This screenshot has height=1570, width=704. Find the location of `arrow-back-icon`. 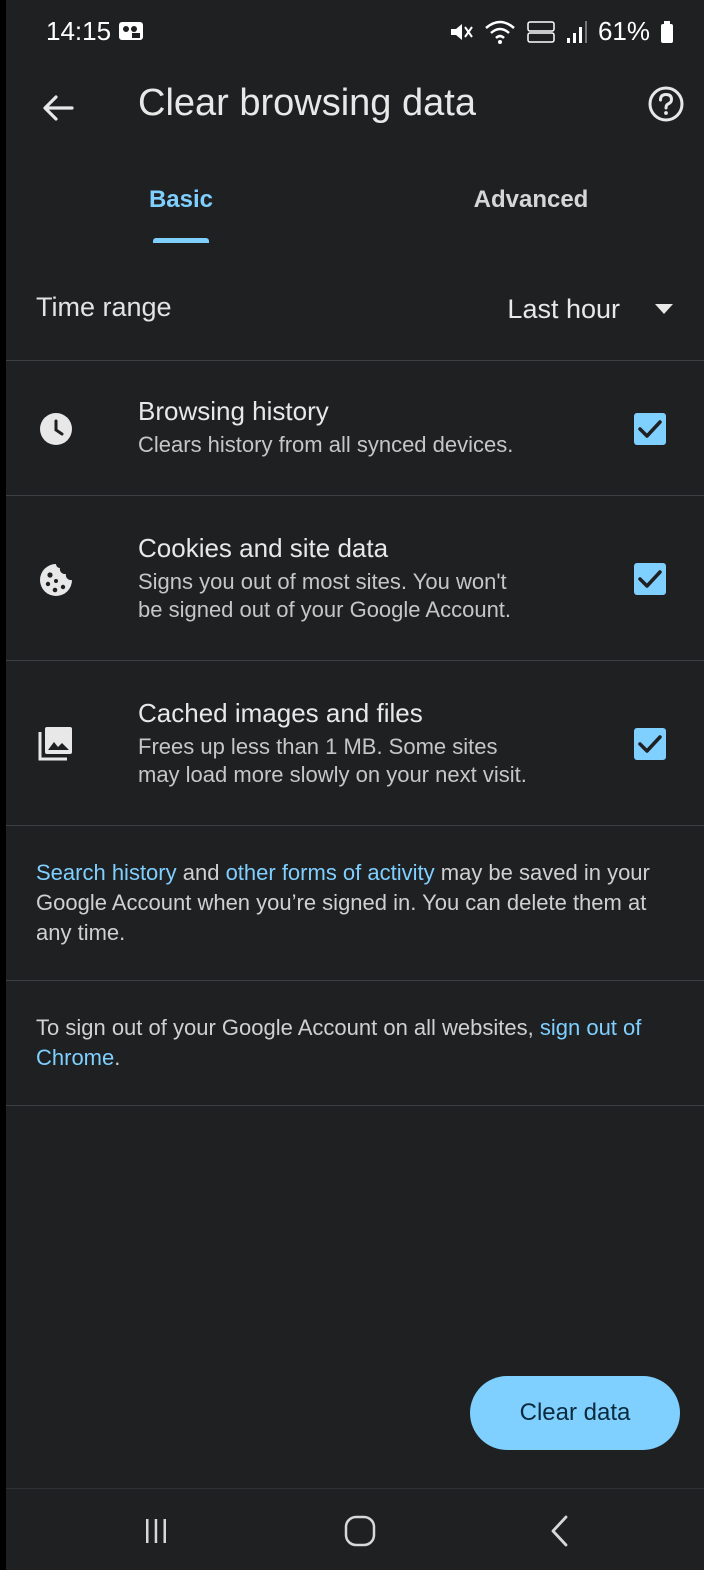

arrow-back-icon is located at coordinates (58, 108).